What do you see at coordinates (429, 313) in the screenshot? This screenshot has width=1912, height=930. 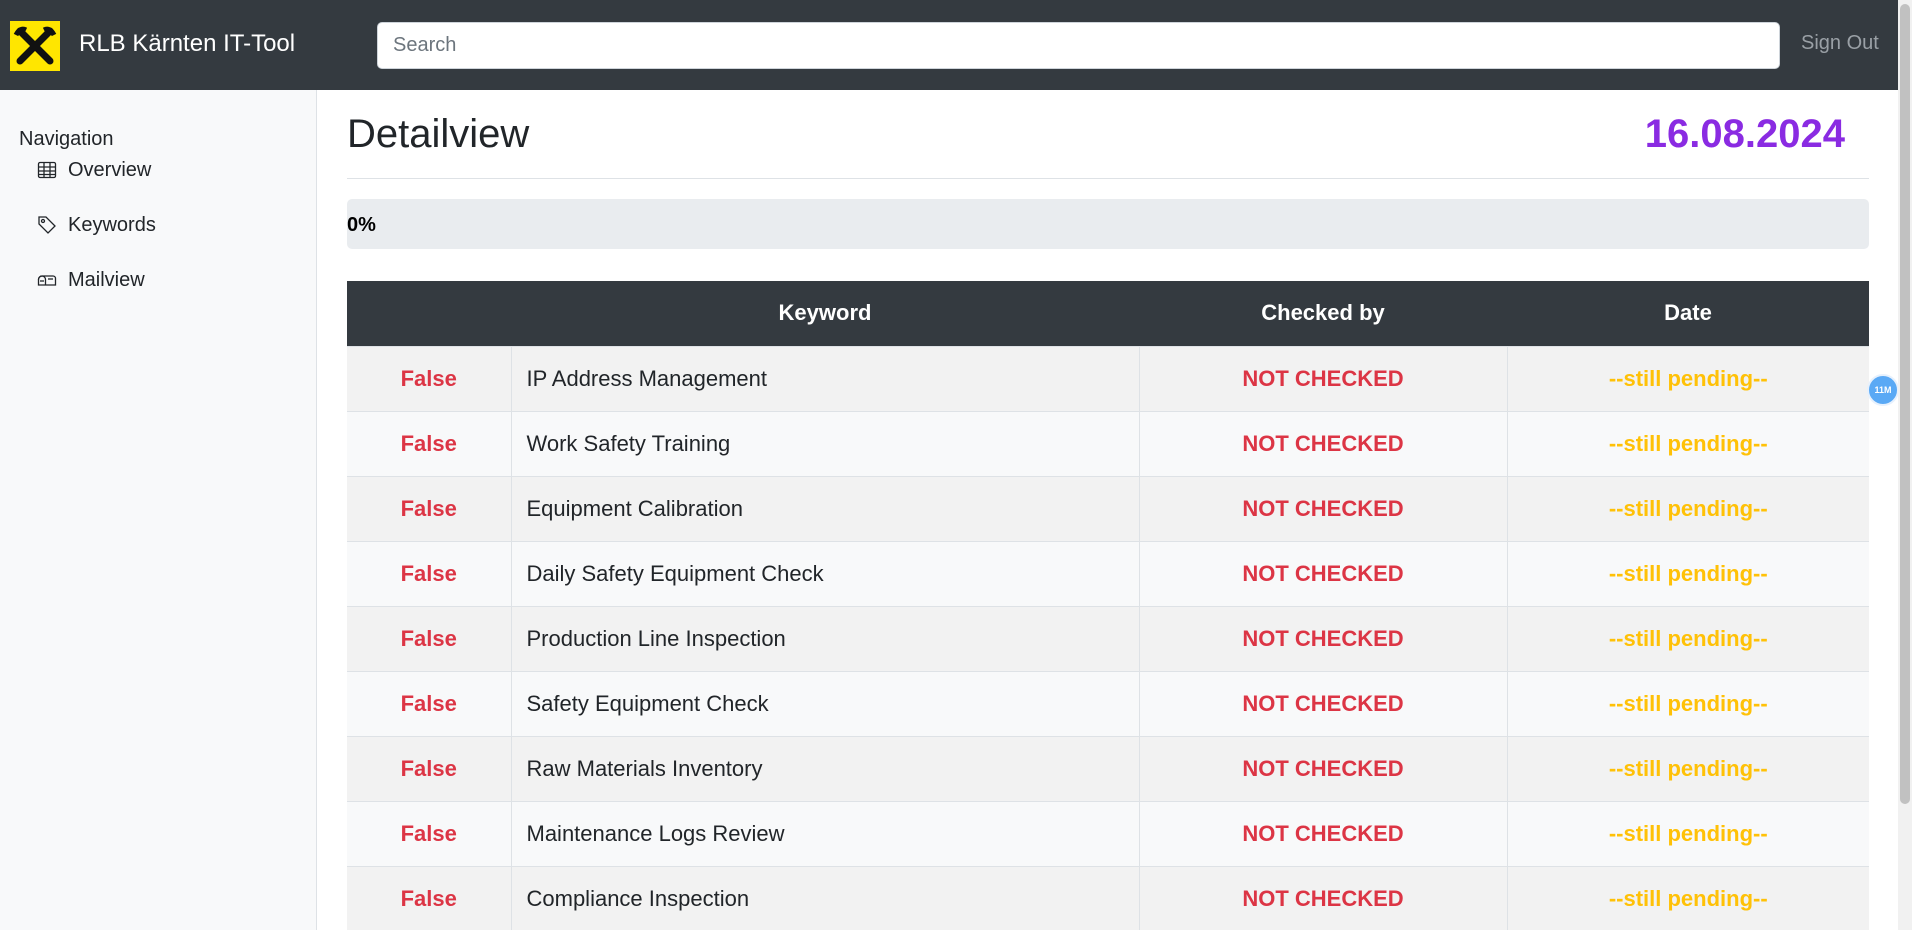 I see `column-header-status` at bounding box center [429, 313].